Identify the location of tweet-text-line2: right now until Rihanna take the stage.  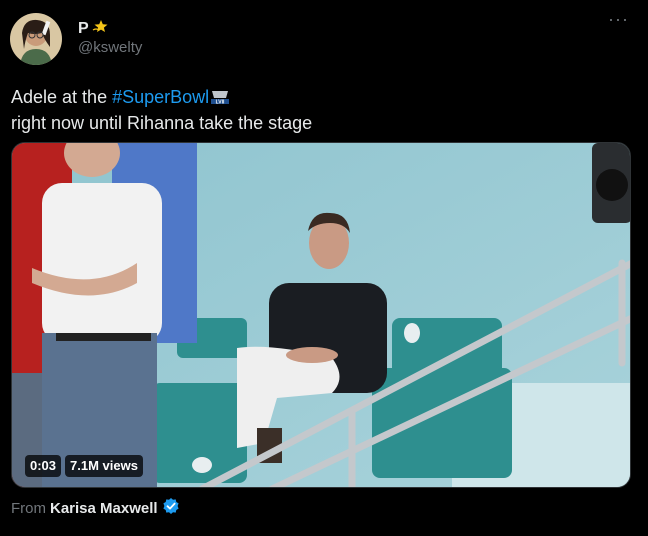
(162, 123).